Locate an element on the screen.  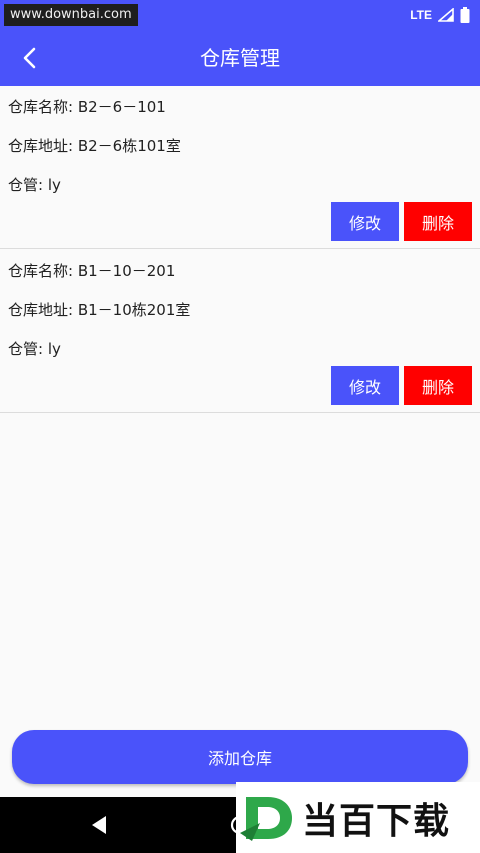
chevron-left-icon is located at coordinates (29, 58).